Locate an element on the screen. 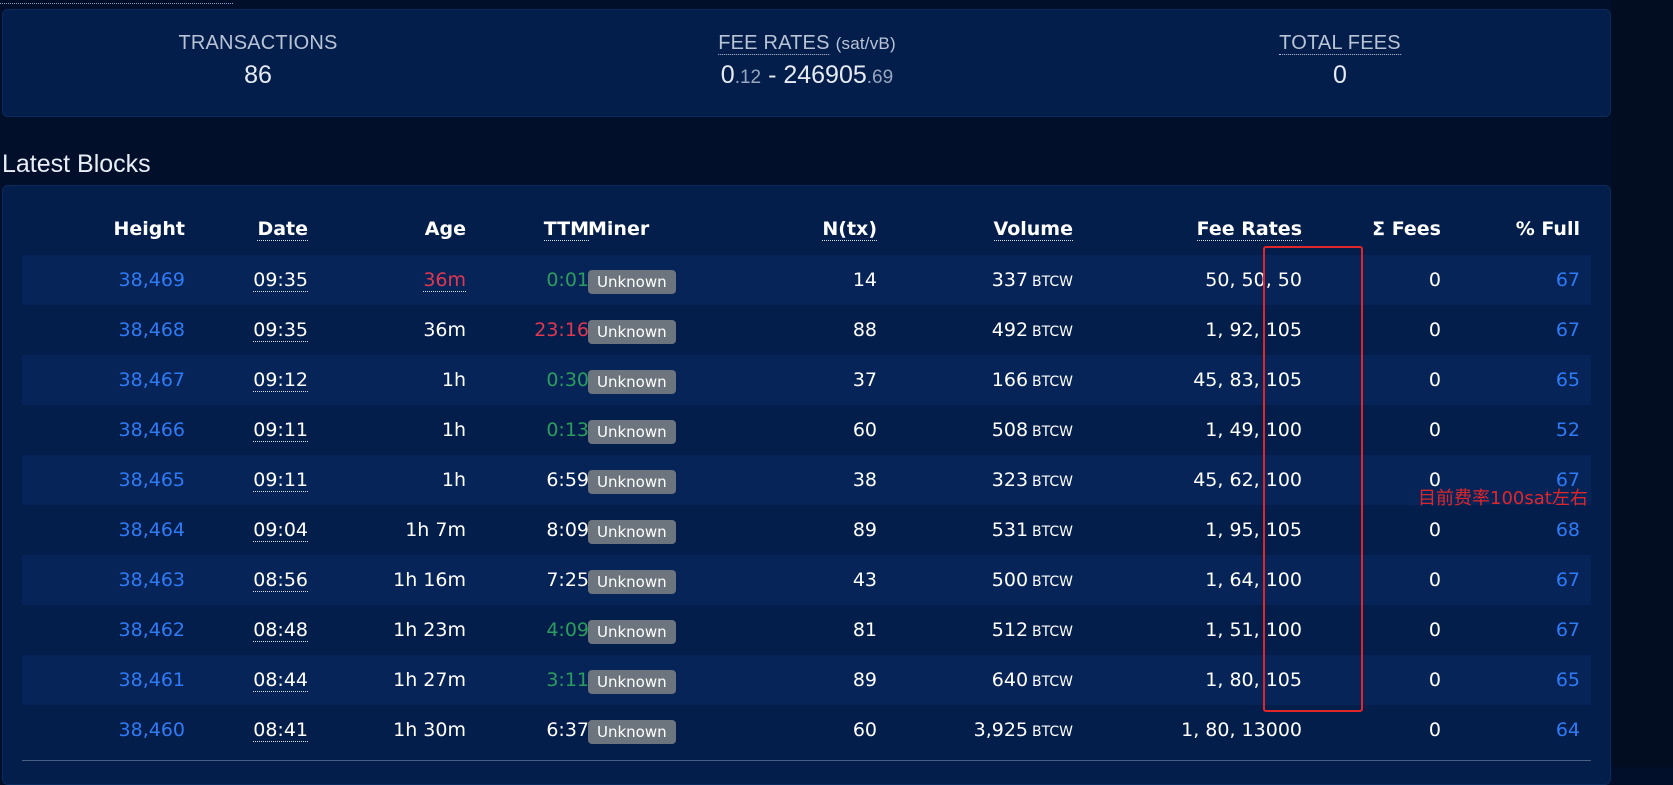  block-percent-full: 64 is located at coordinates (1567, 730).